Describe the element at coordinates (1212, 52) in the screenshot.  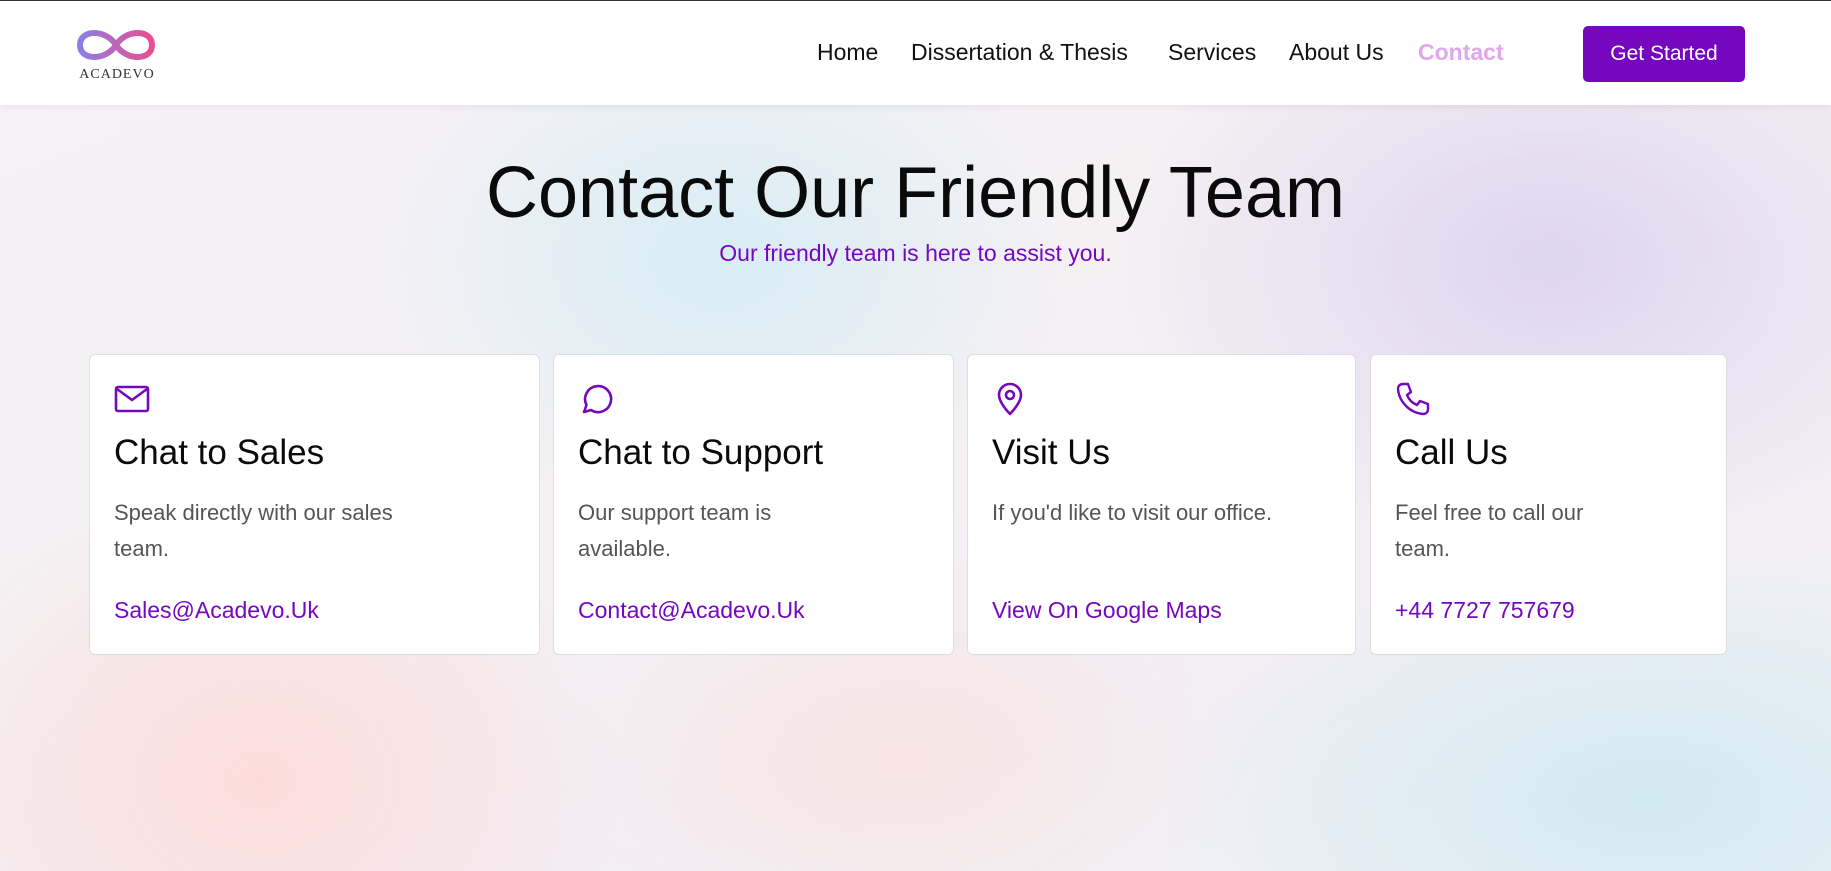
I see `nav-services: Services` at that location.